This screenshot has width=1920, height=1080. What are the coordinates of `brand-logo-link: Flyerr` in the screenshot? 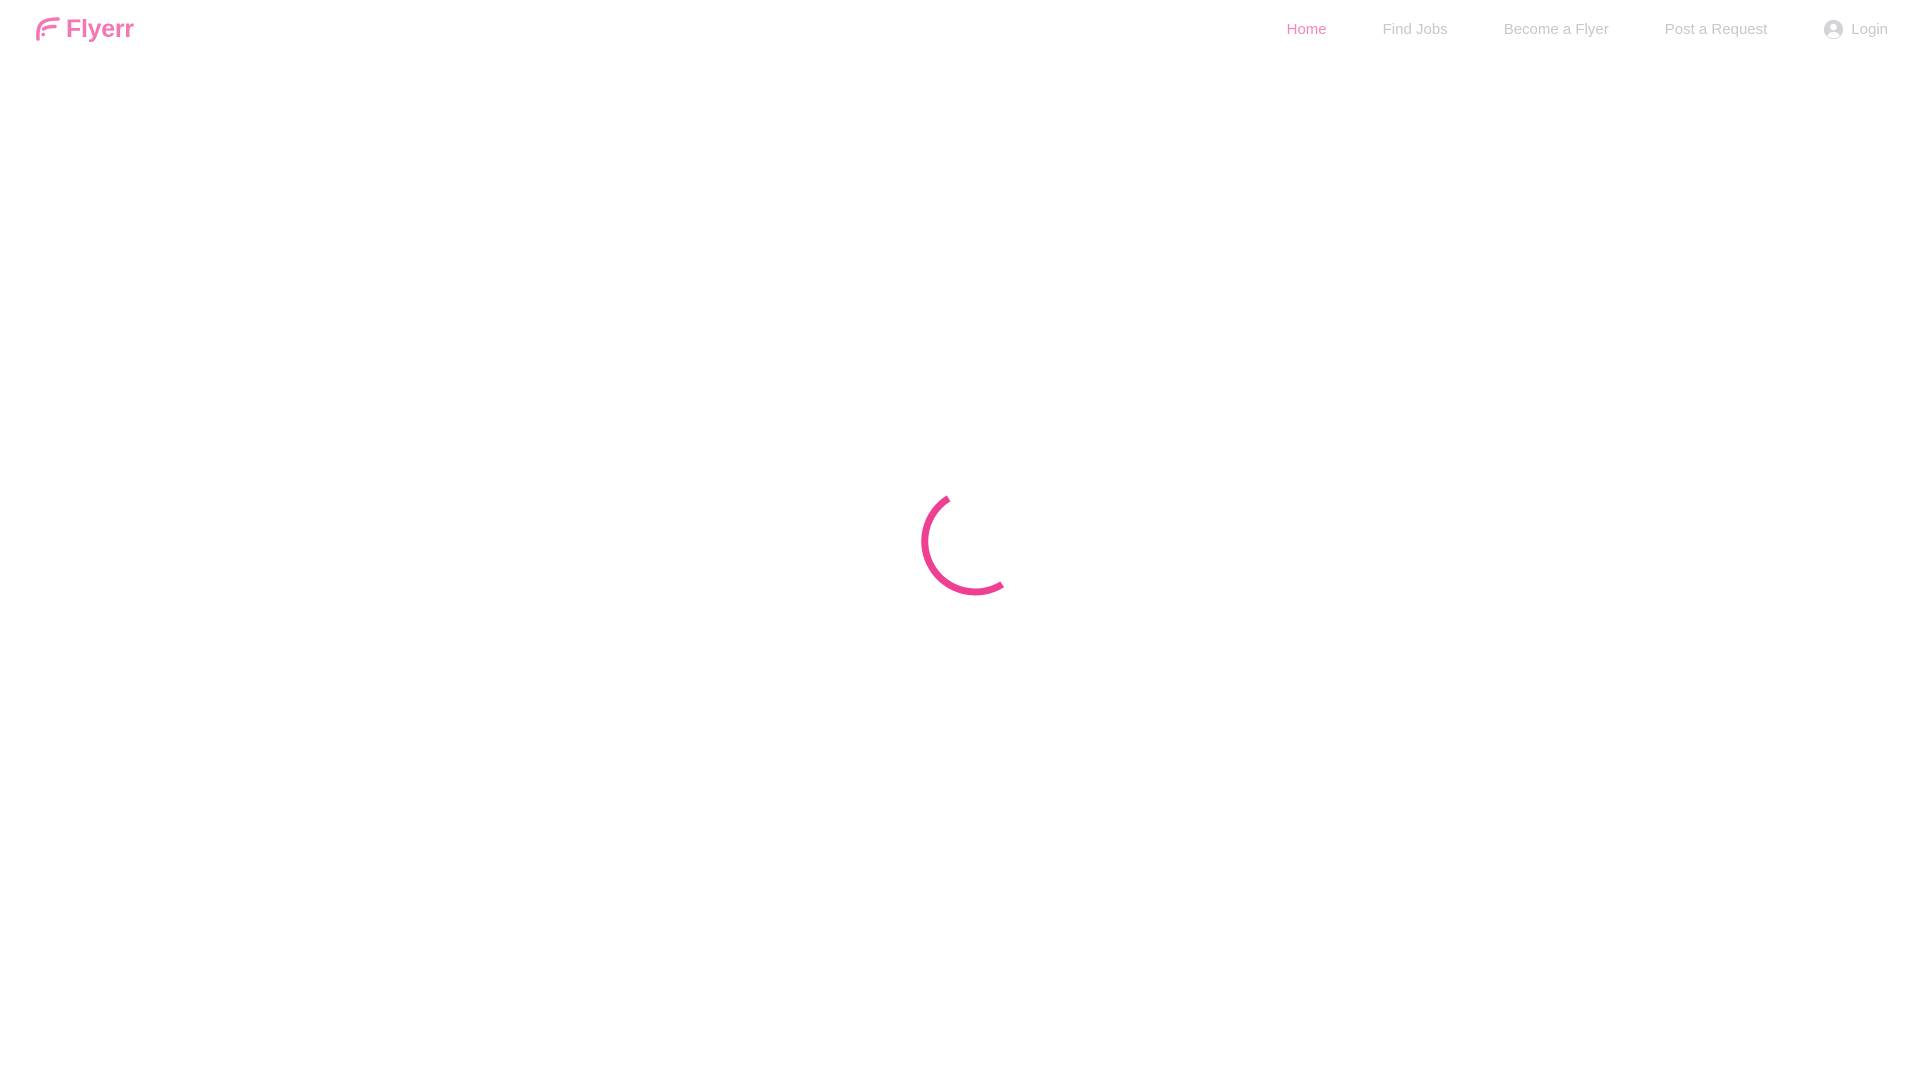 It's located at (84, 29).